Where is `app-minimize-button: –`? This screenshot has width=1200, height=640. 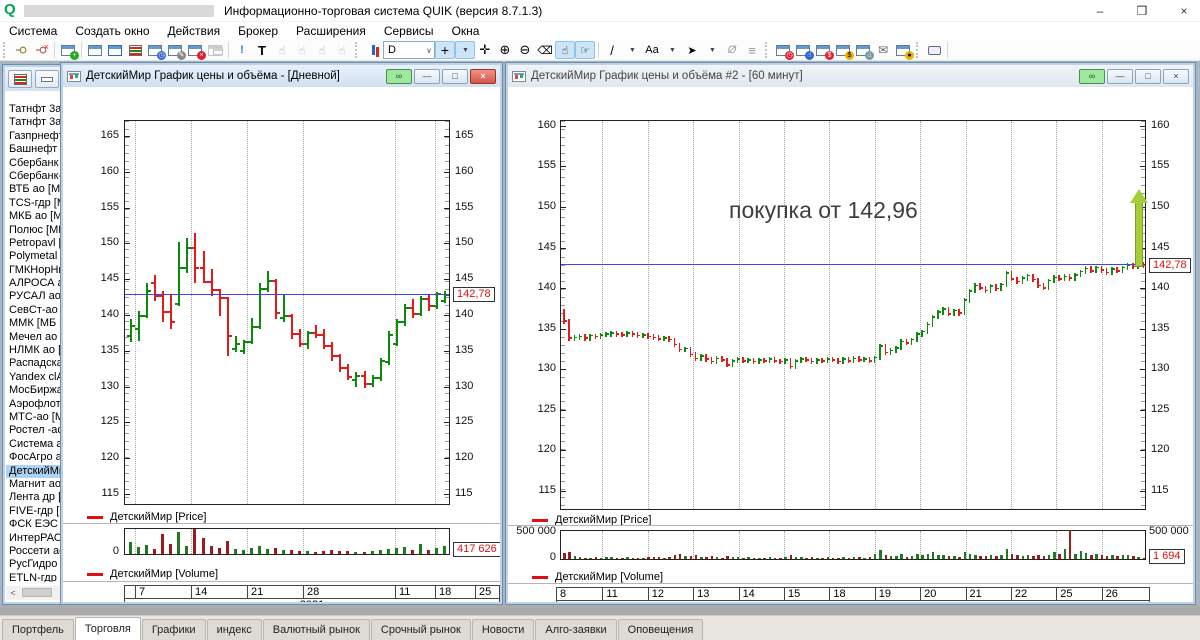
app-minimize-button: – is located at coordinates (1100, 11).